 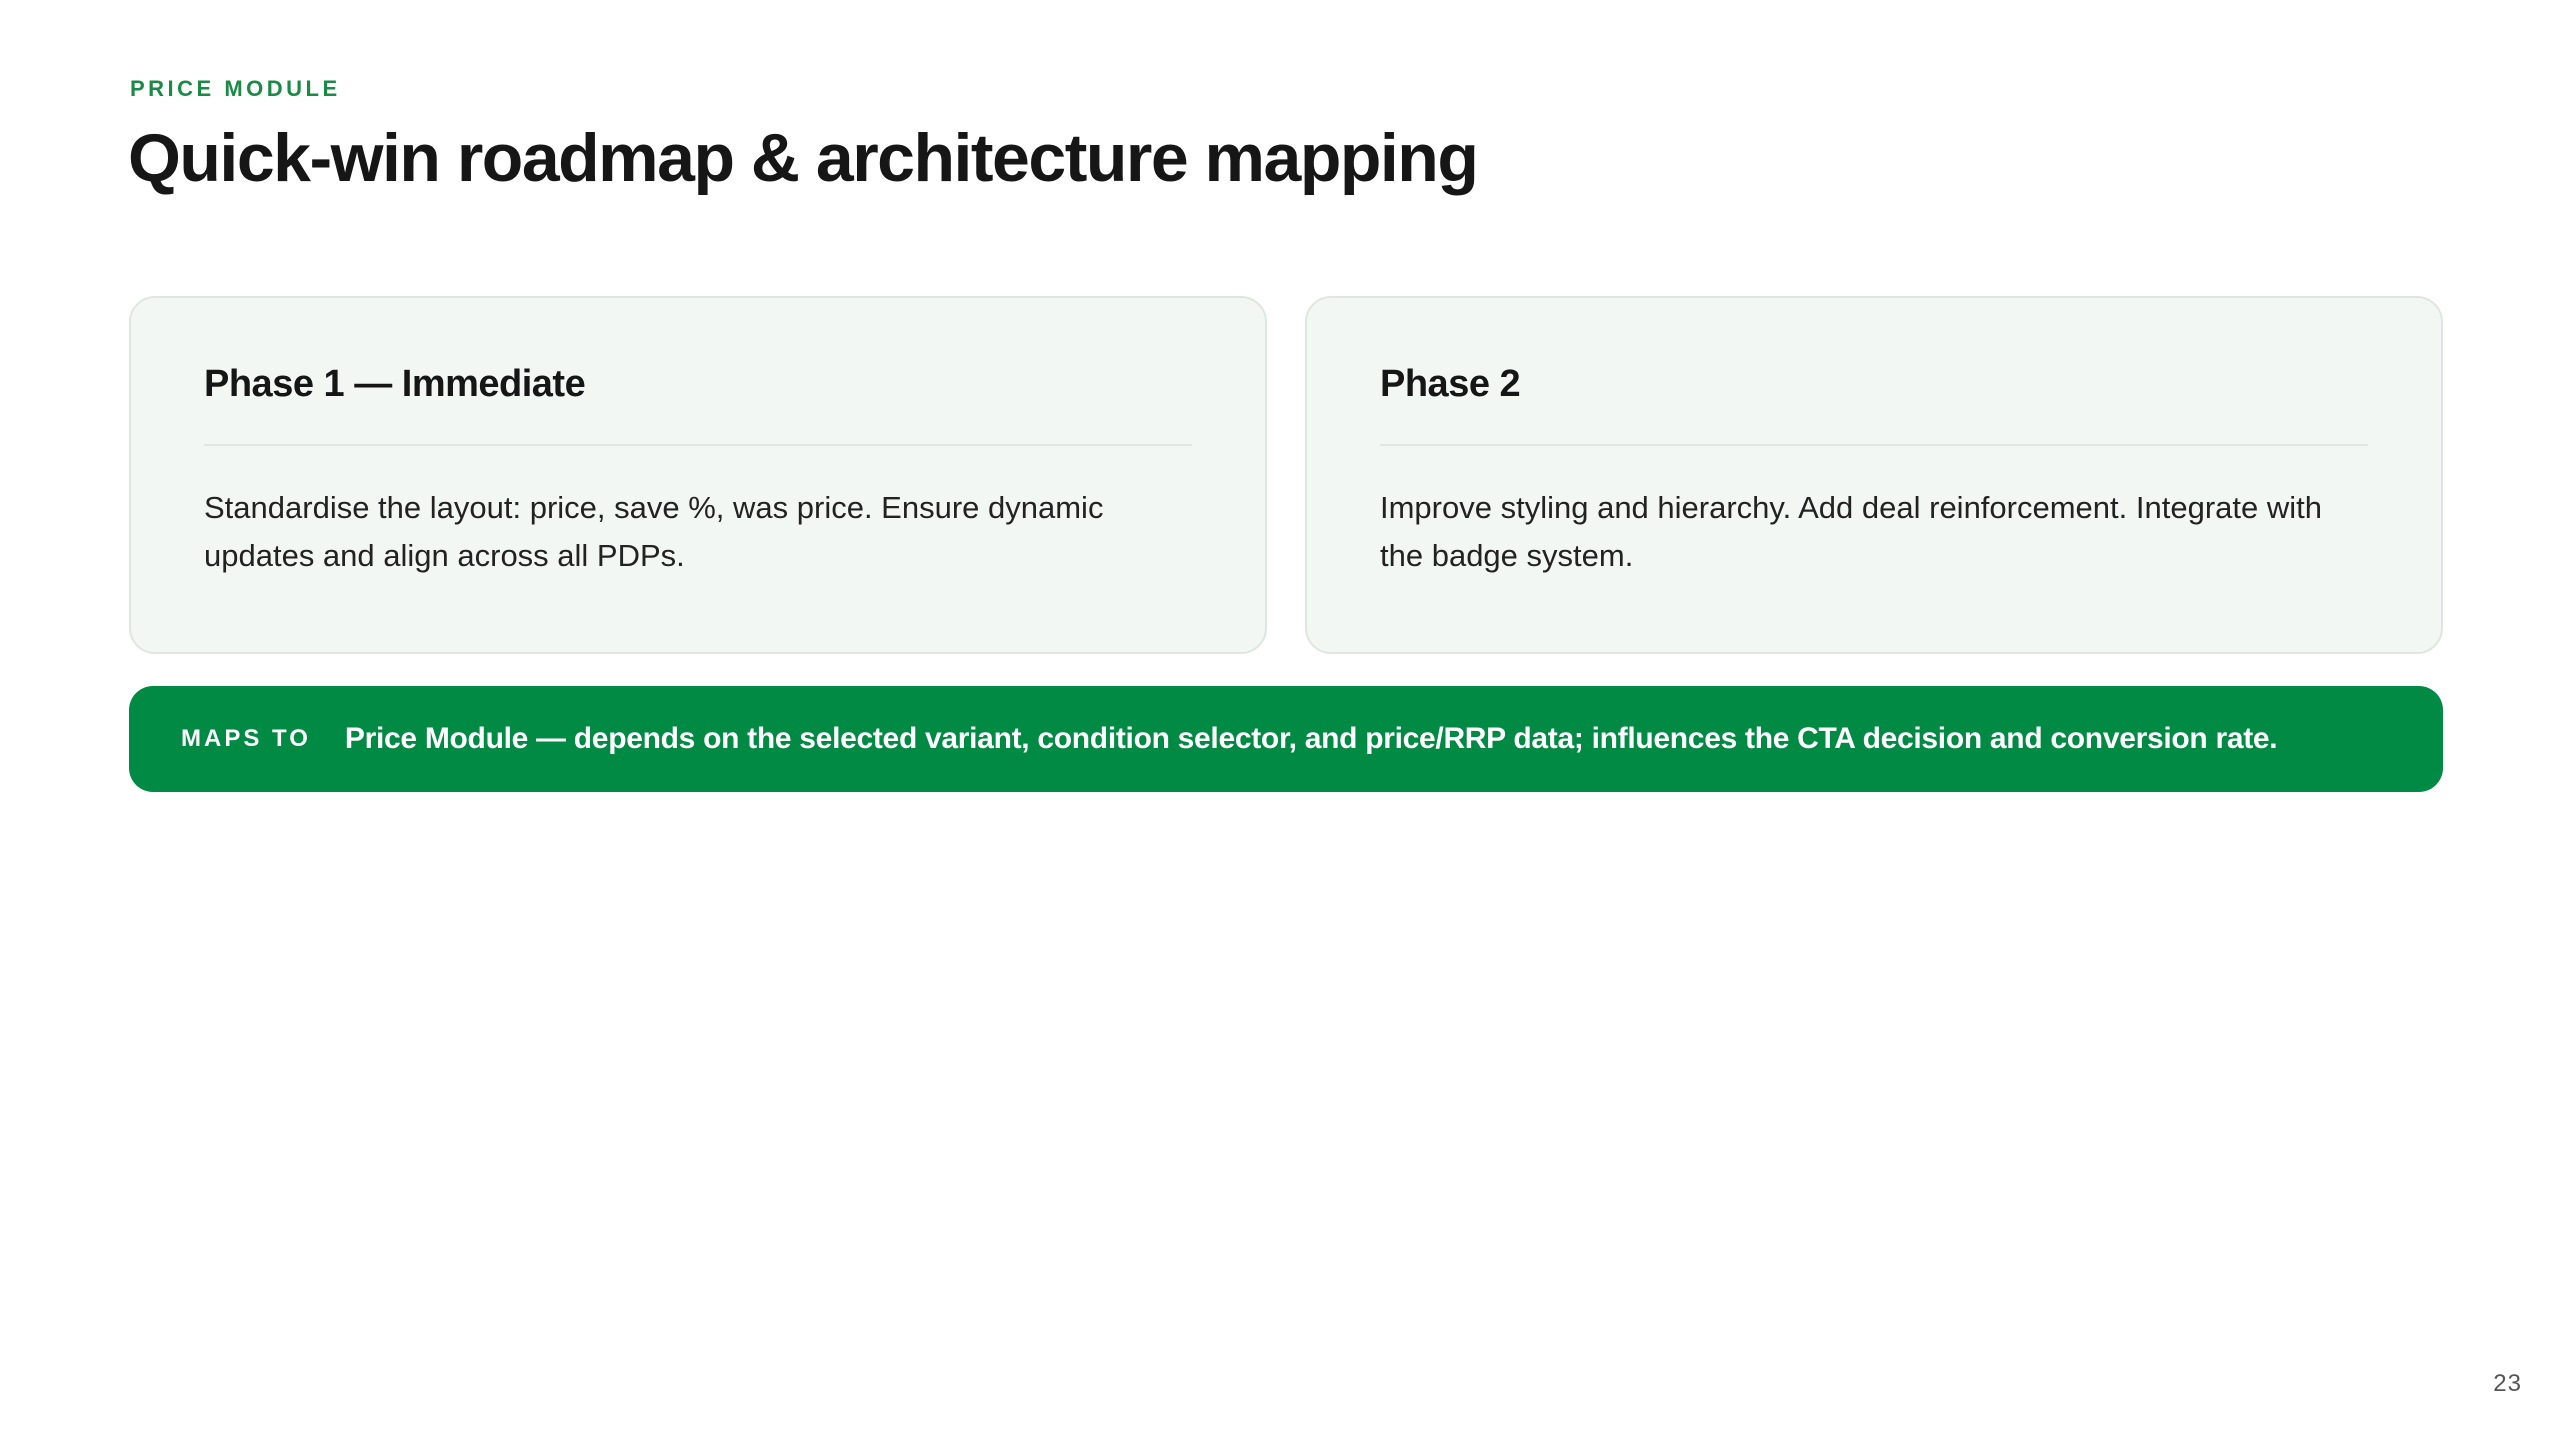 I want to click on phase-card-title: Phase 1 — Immediate, so click(x=395, y=384).